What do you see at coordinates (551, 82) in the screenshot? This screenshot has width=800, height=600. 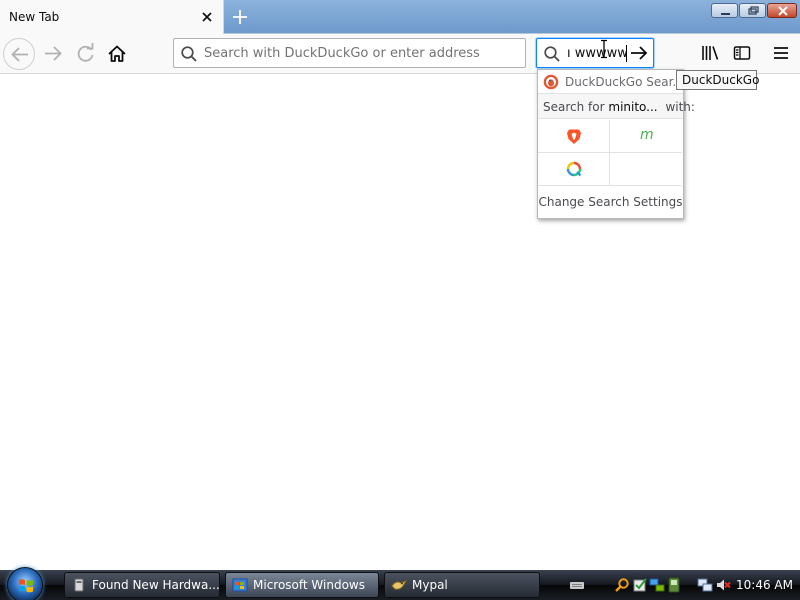 I see `duckduckgo-icon` at bounding box center [551, 82].